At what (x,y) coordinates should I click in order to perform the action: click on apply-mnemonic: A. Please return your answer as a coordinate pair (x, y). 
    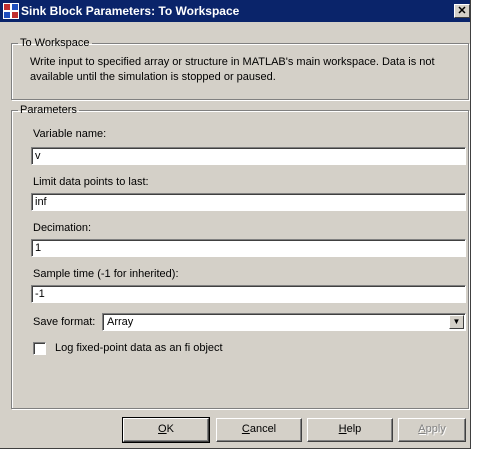
    Looking at the image, I should click on (422, 429).